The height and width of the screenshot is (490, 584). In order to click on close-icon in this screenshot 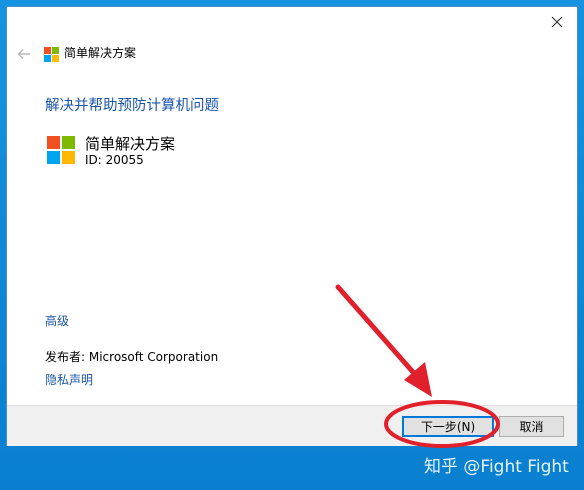, I will do `click(557, 22)`.